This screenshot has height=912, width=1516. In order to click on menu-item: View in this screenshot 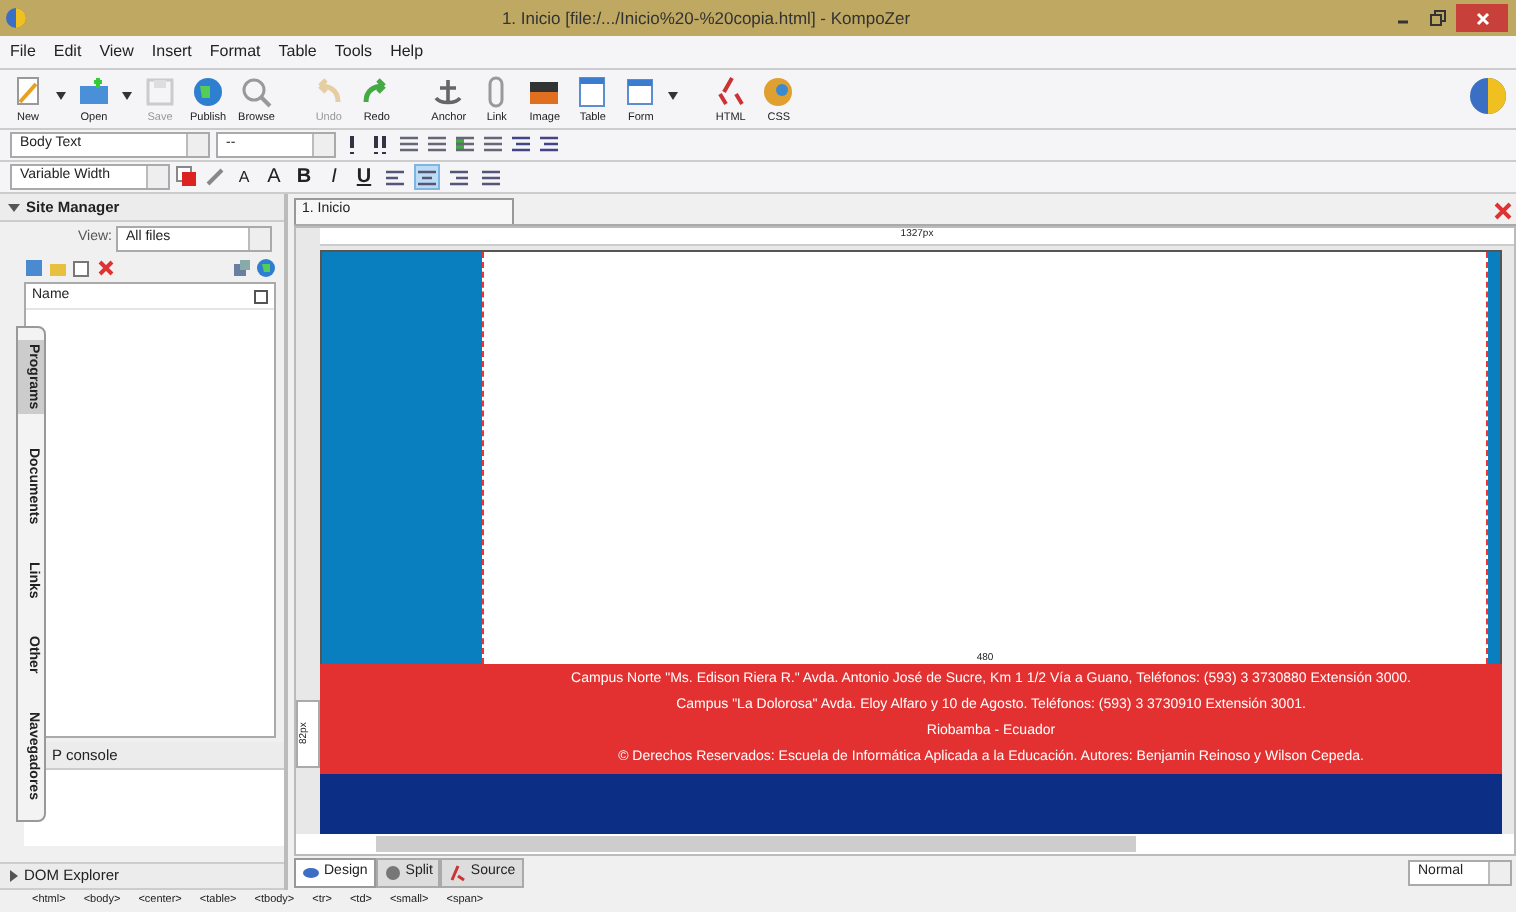, I will do `click(116, 52)`.